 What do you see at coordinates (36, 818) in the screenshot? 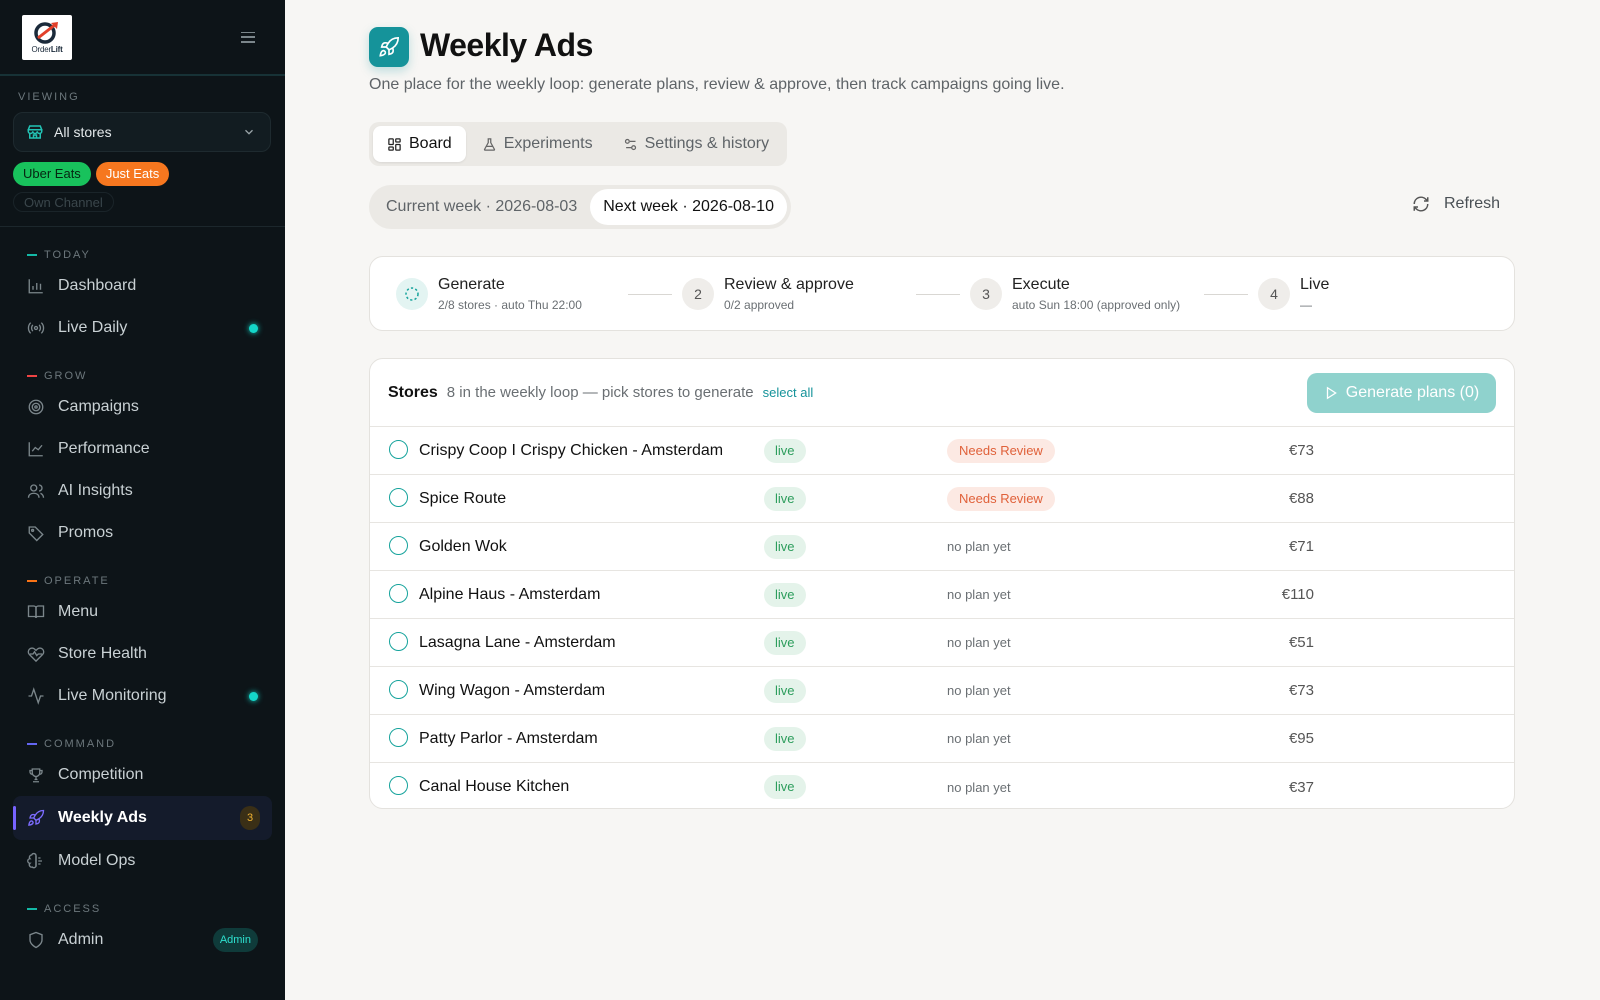
I see `rocket-icon` at bounding box center [36, 818].